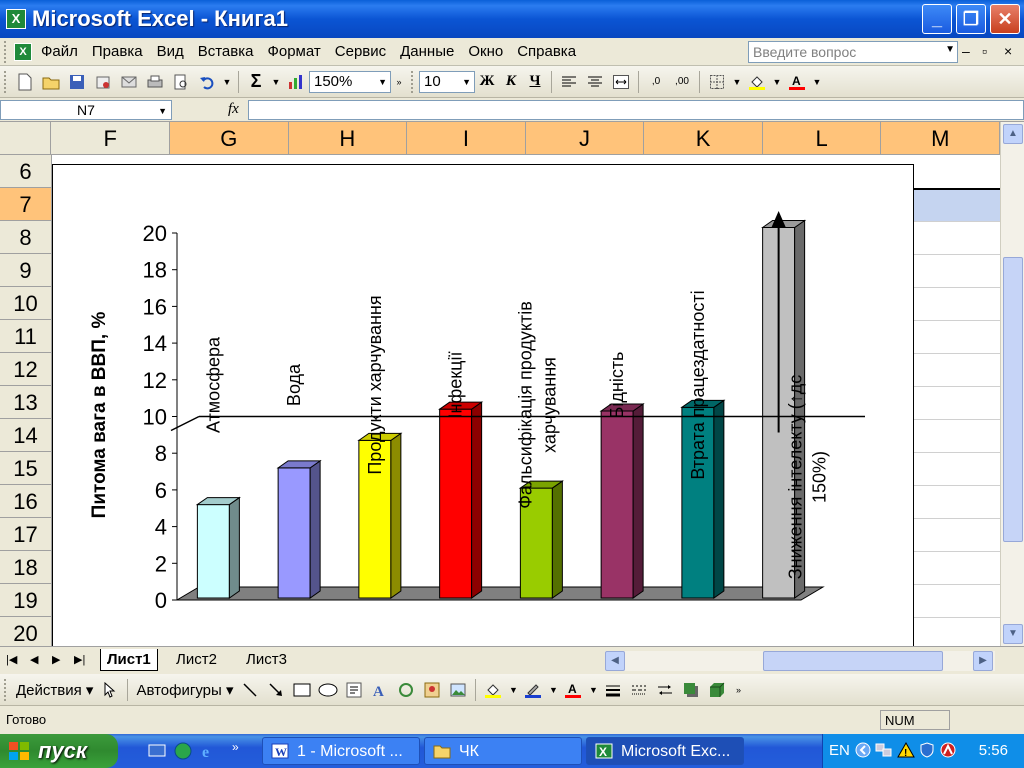 The height and width of the screenshot is (768, 1024). Describe the element at coordinates (26, 237) in the screenshot. I see `row-header: 8` at that location.